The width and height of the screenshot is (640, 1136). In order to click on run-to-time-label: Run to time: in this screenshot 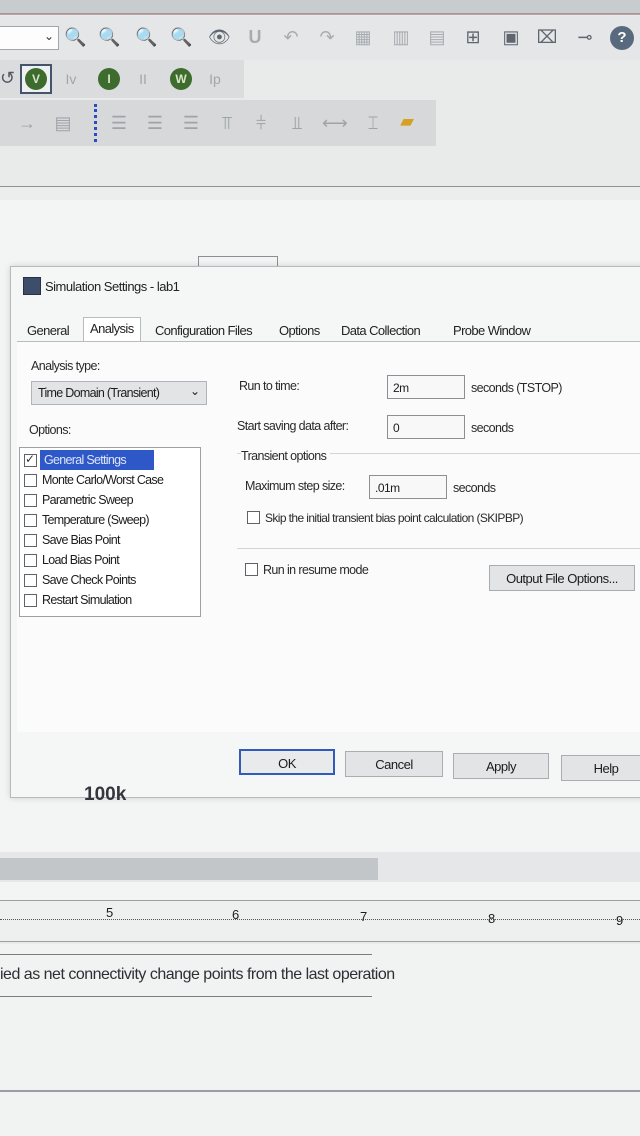, I will do `click(269, 386)`.